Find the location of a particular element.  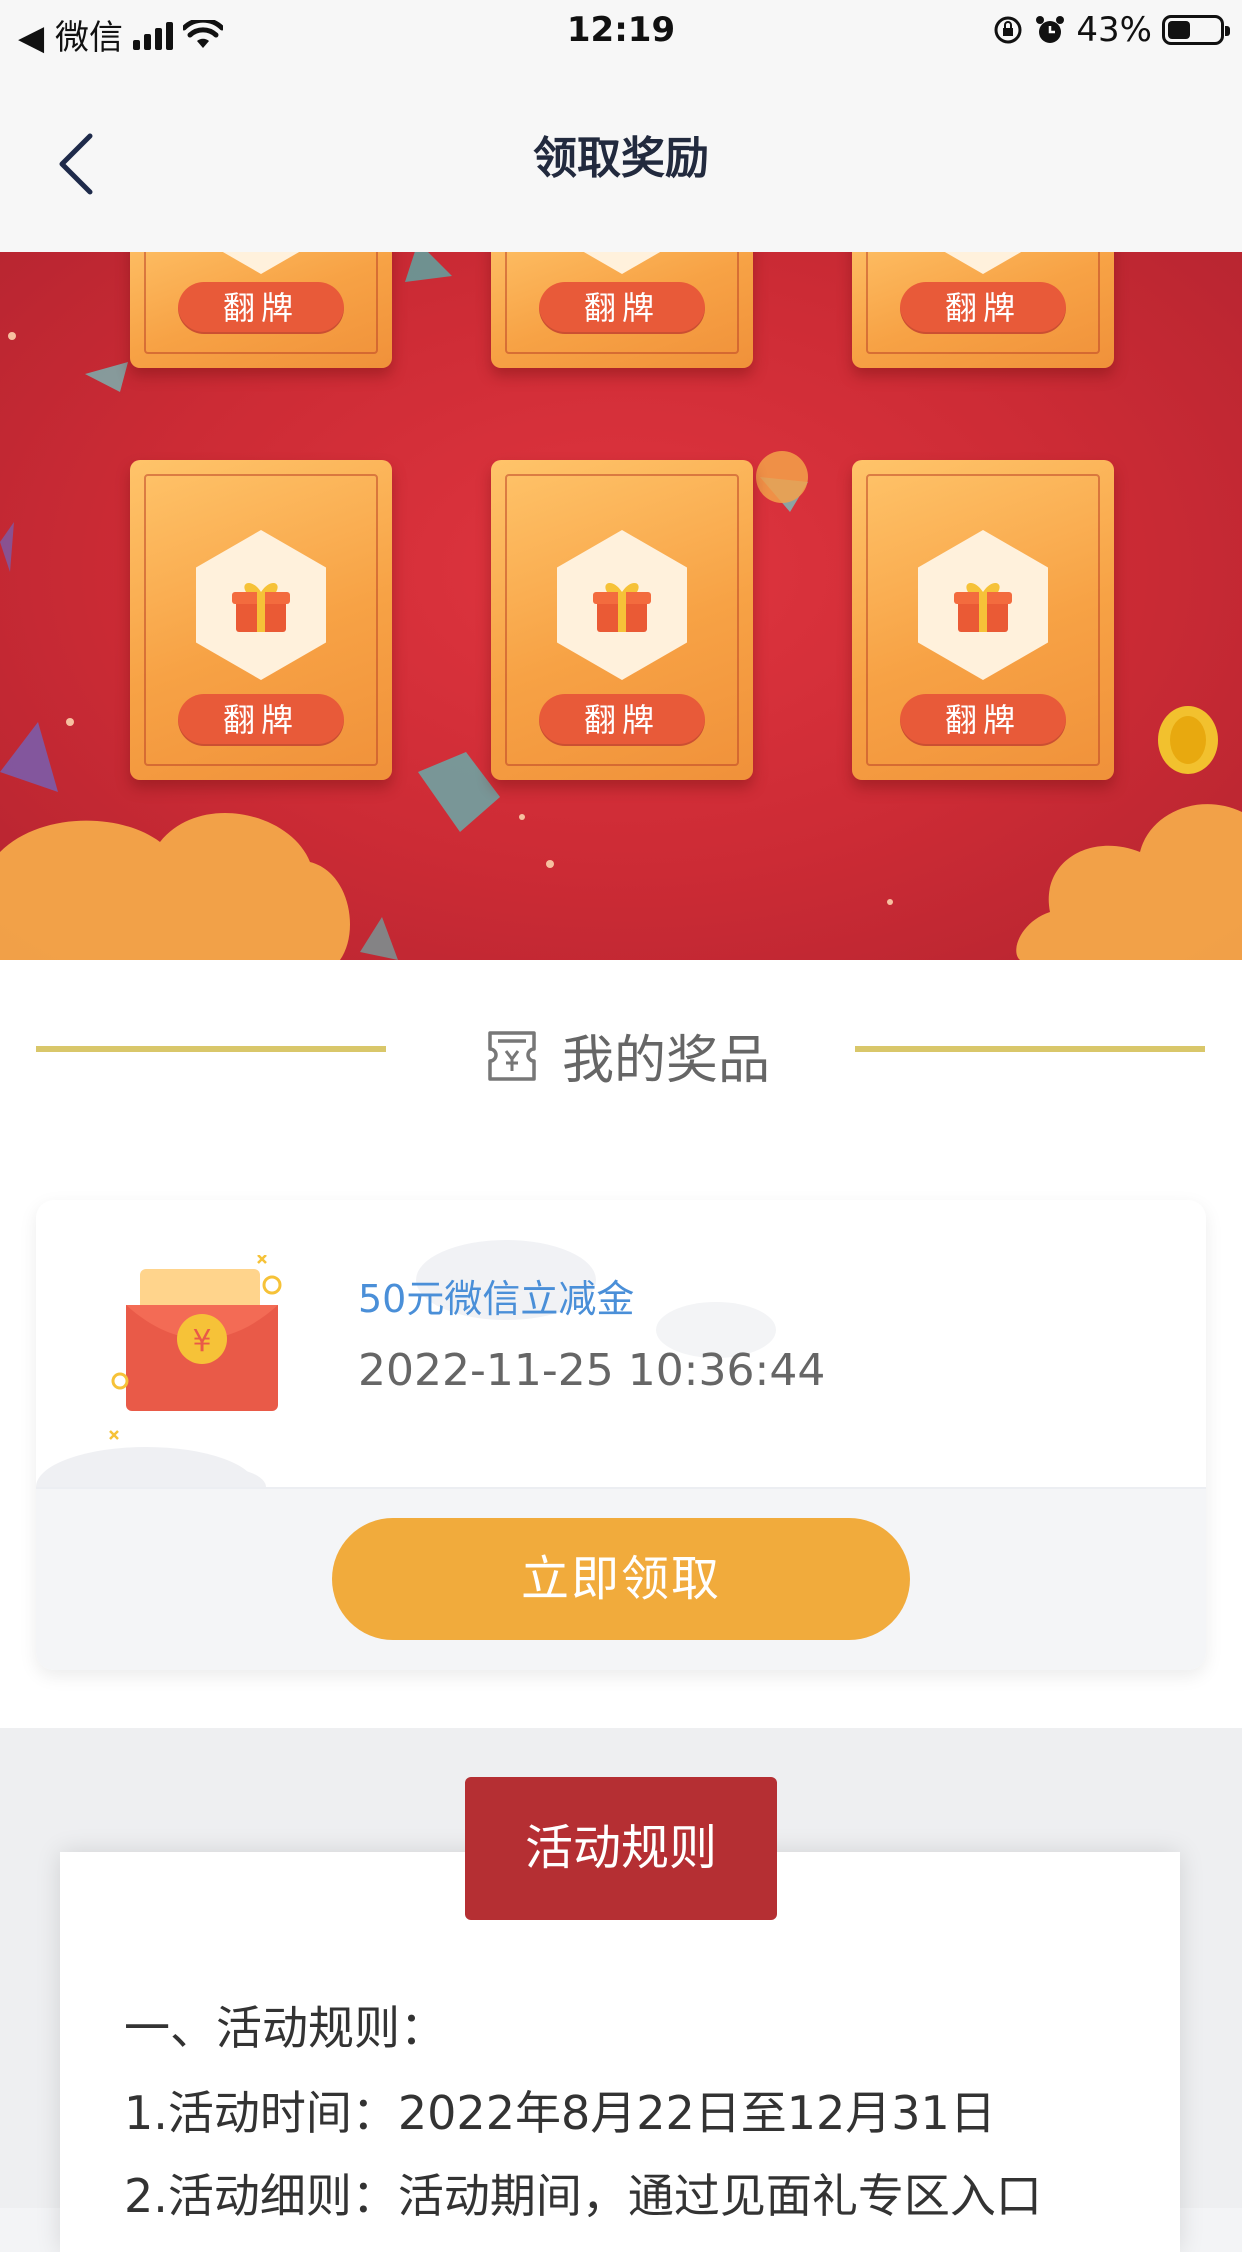

flip-card-4: 翻牌 is located at coordinates (261, 620).